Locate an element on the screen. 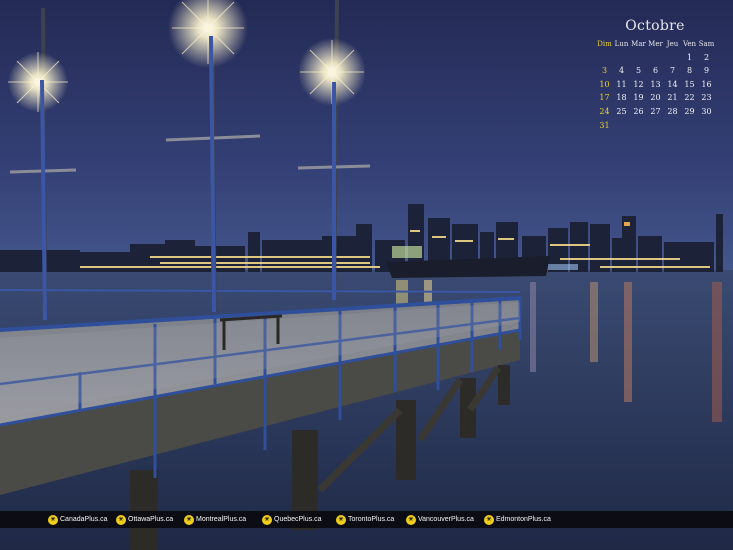 The image size is (733, 550). calendar-day: 10 is located at coordinates (604, 84).